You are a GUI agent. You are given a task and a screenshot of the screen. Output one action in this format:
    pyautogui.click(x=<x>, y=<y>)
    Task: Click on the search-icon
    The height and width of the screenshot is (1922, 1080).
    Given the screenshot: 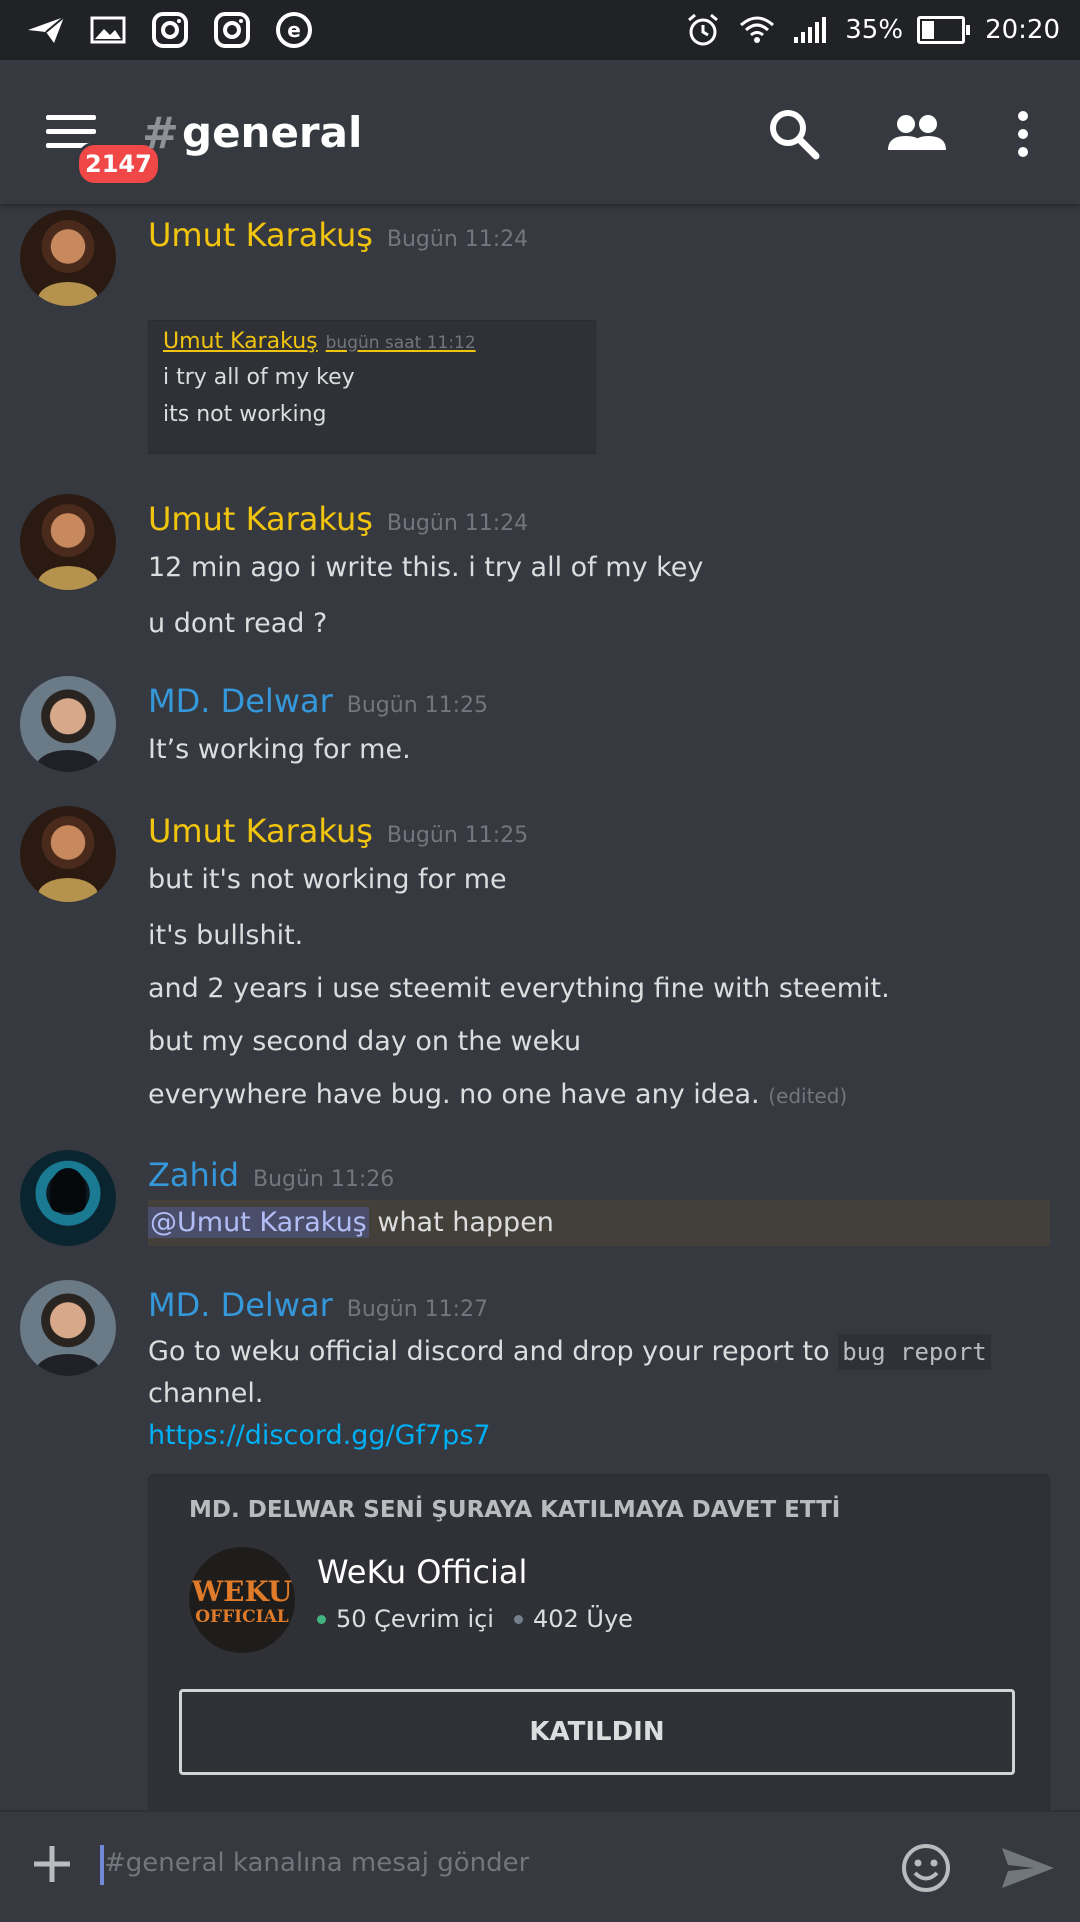 What is the action you would take?
    pyautogui.click(x=794, y=134)
    